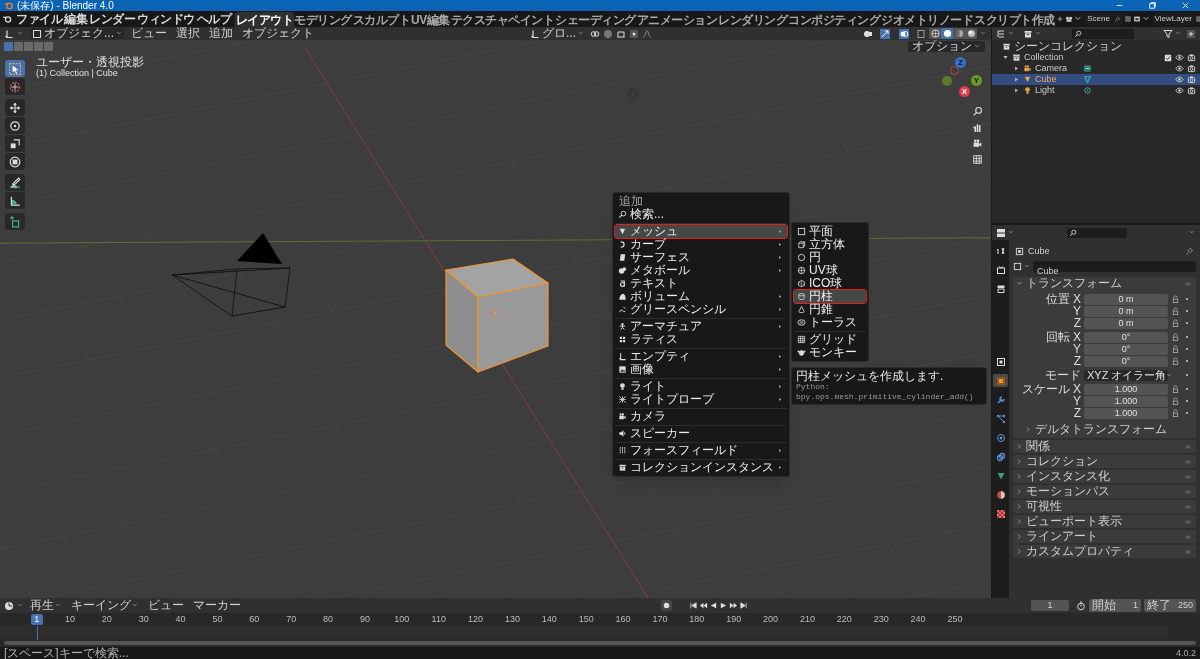  Describe the element at coordinates (960, 62) in the screenshot. I see `axis-button: Z` at that location.